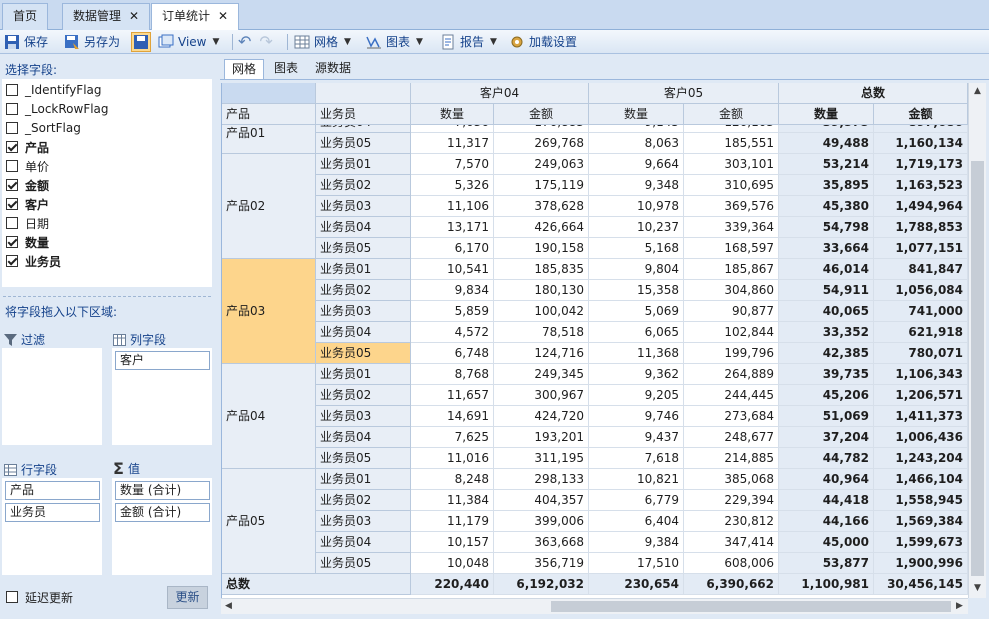  Describe the element at coordinates (269, 114) in the screenshot. I see `product-header: 产品` at that location.